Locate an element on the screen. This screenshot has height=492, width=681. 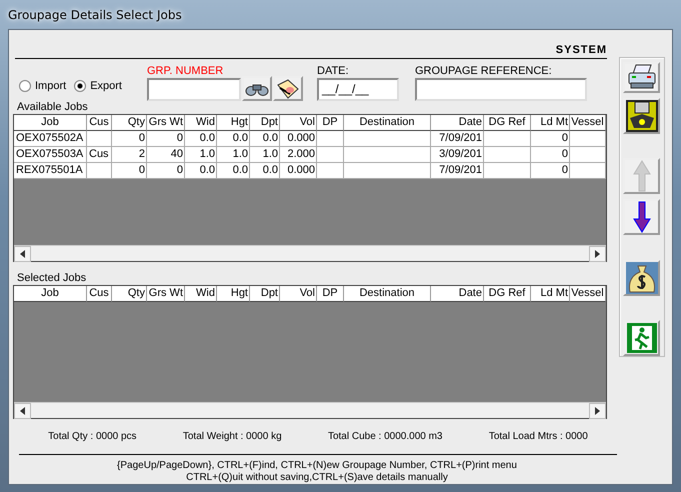
table-cell: 3/09/201 is located at coordinates (457, 155).